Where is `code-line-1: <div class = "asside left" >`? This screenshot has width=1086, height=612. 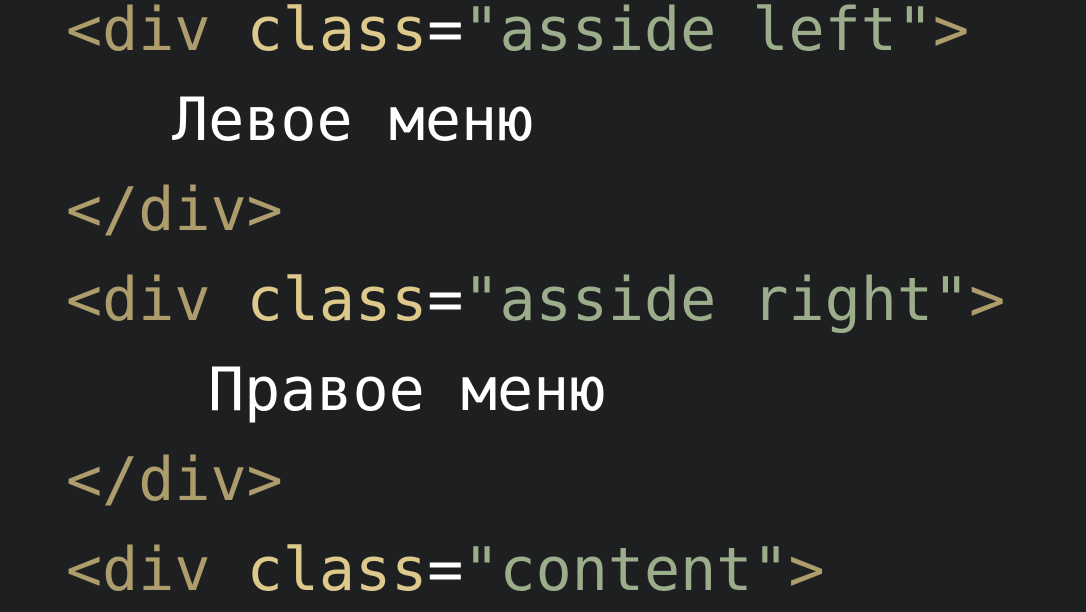 code-line-1: <div class = "asside left" > is located at coordinates (517, 37).